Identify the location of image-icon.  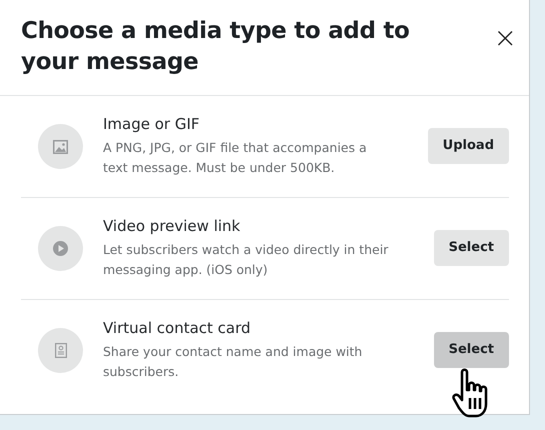
(60, 147).